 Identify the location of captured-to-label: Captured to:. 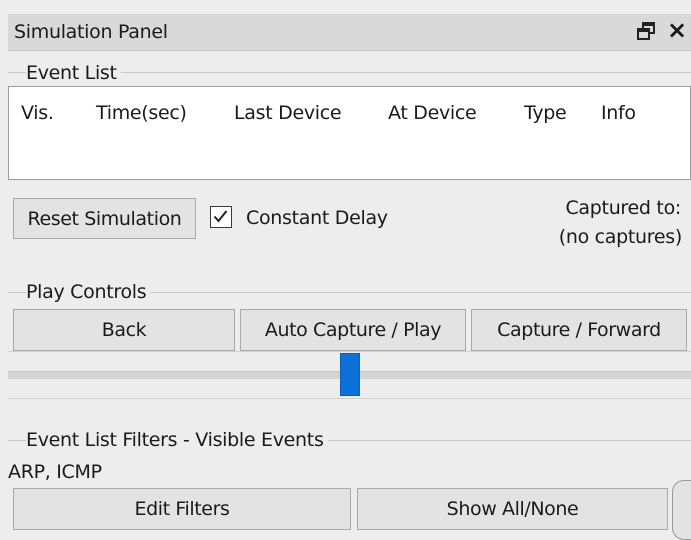
(623, 208).